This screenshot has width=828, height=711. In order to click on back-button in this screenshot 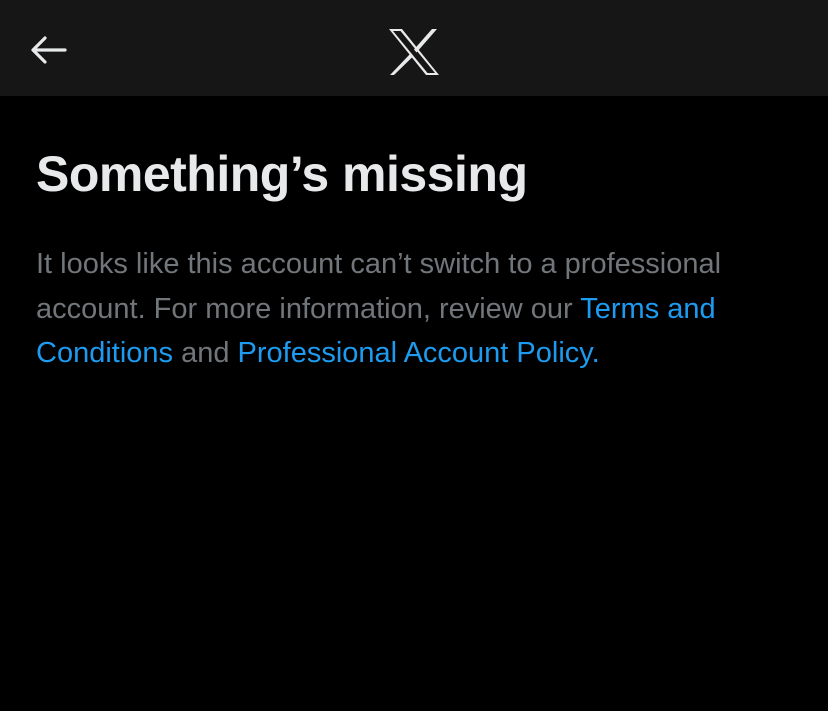, I will do `click(49, 52)`.